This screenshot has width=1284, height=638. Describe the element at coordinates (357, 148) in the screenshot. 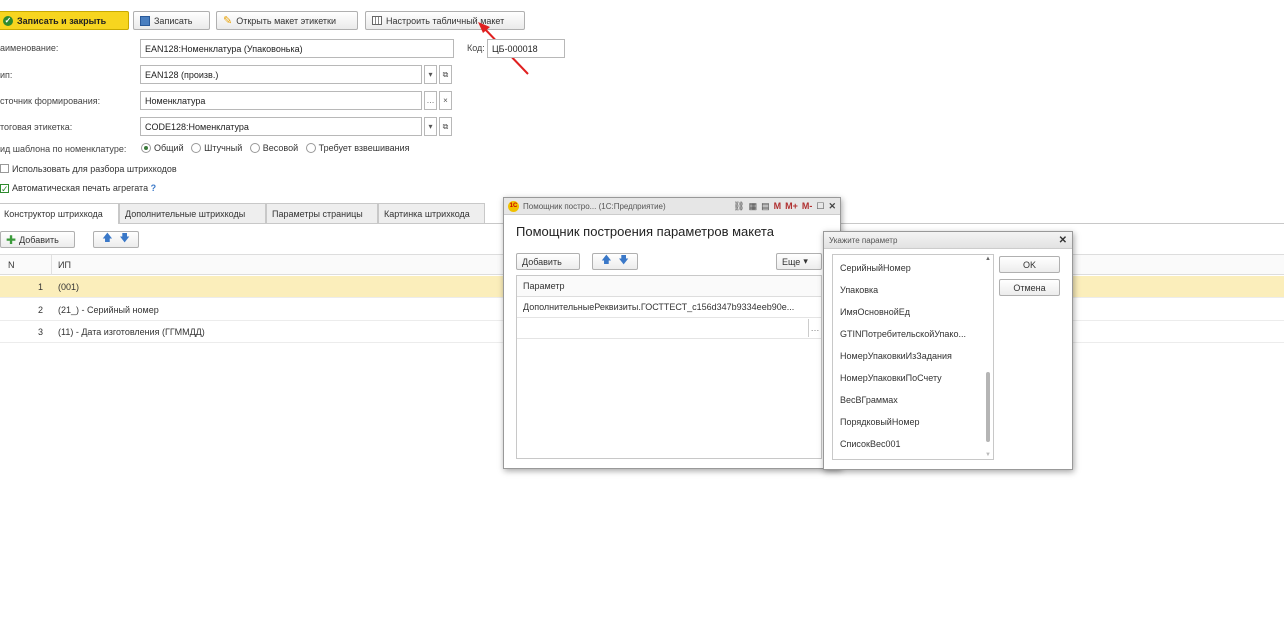

I see `radio-requires-weighing: Требует взвешивания` at that location.